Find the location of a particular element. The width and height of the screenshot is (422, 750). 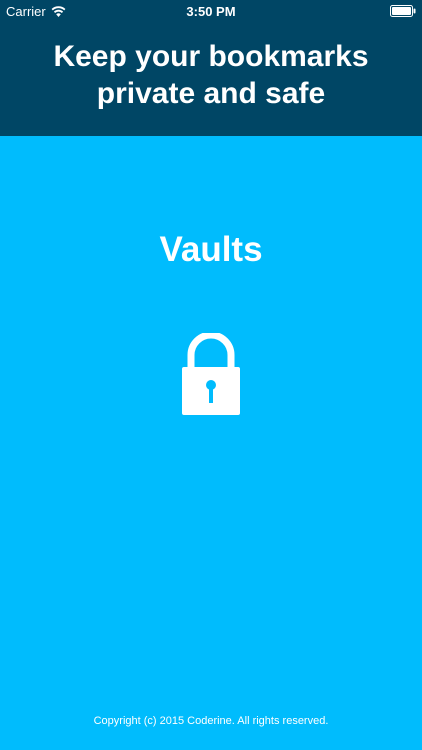

header-title: Keep your bookmarks private and safe is located at coordinates (211, 75).